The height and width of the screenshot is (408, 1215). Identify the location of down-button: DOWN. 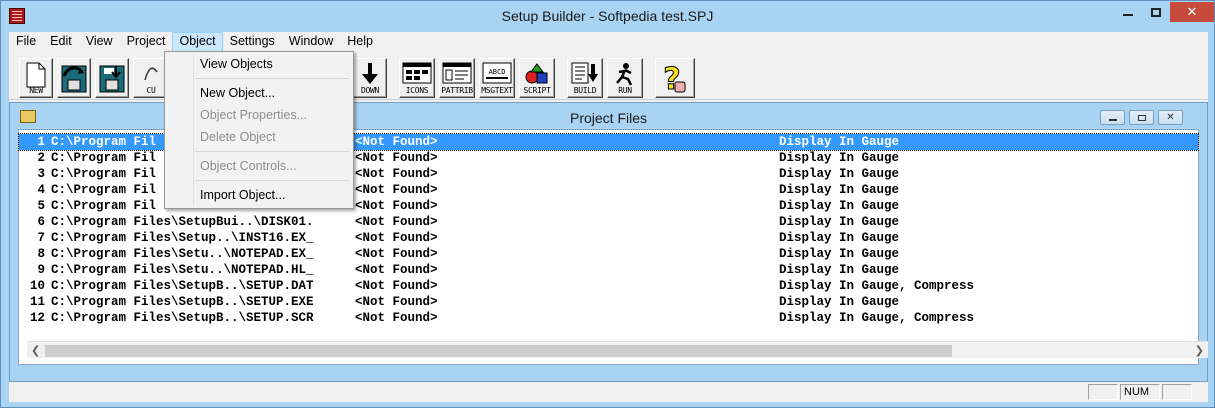
(370, 78).